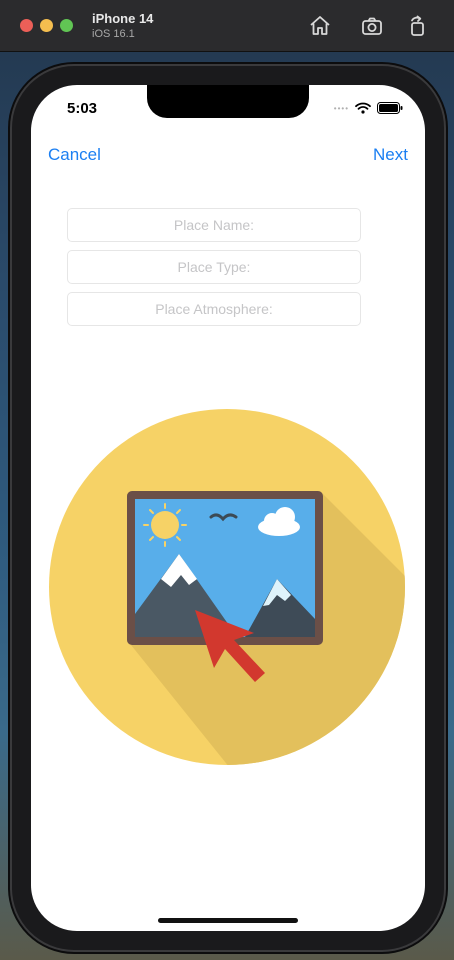 This screenshot has width=454, height=960. I want to click on status-icons: ••••, so click(368, 108).